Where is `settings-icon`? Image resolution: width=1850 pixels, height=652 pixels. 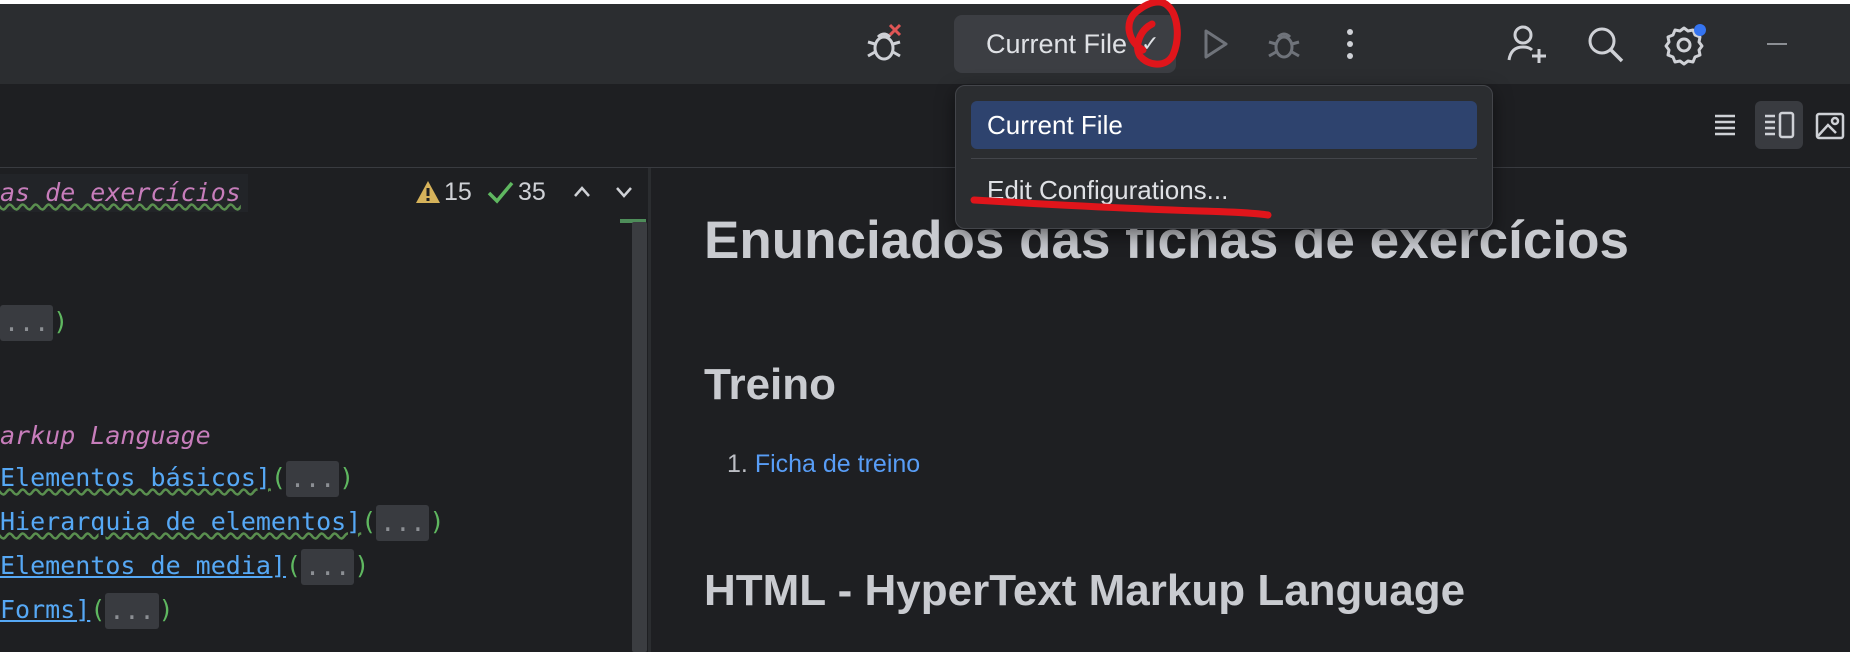 settings-icon is located at coordinates (1685, 44).